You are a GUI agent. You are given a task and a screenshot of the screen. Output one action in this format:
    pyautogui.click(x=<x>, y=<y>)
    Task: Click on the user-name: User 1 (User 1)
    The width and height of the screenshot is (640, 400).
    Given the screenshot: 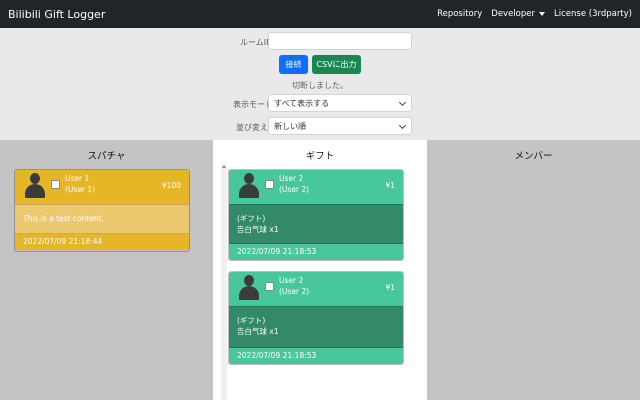 What is the action you would take?
    pyautogui.click(x=80, y=184)
    